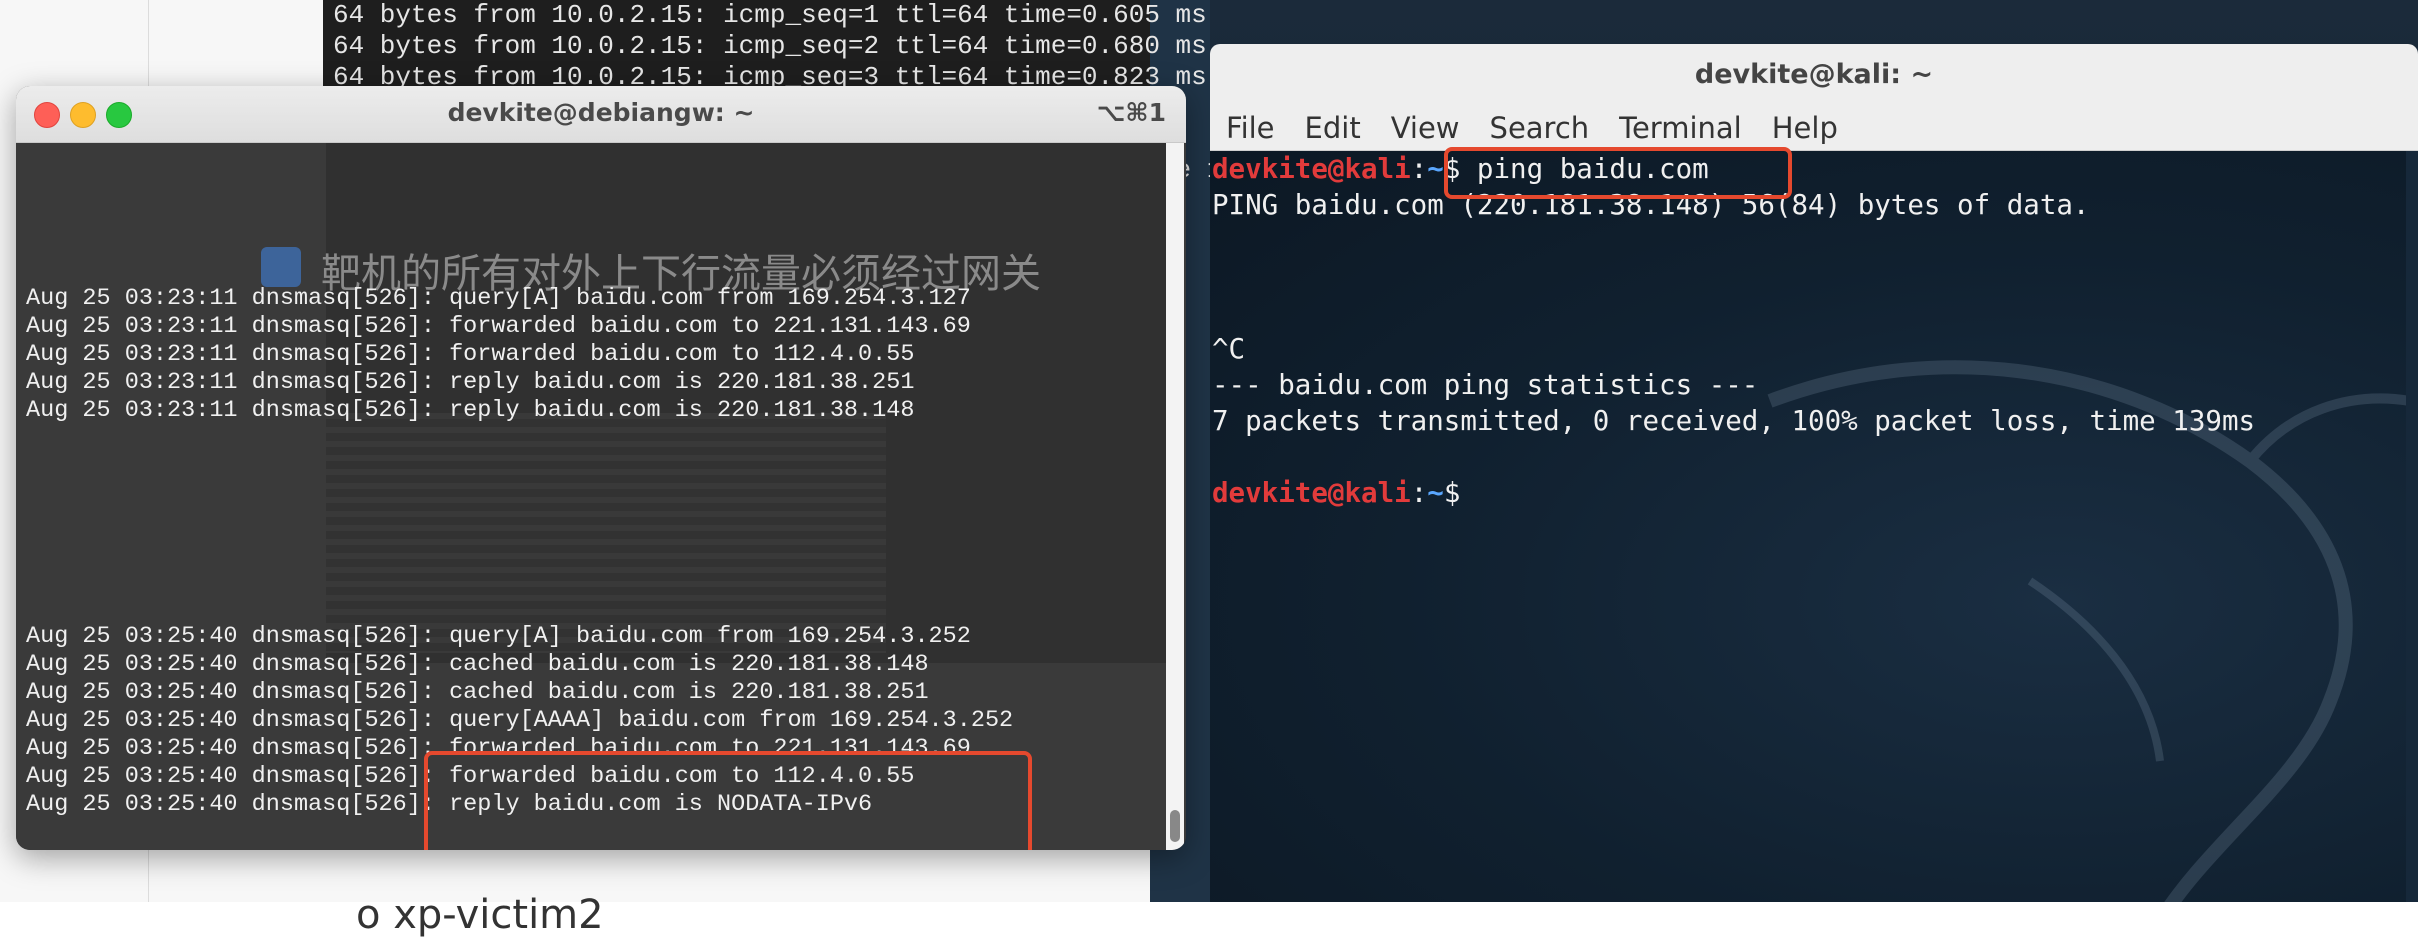 The image size is (2418, 938). I want to click on stats-header-line: --- baidu.com ping statistics ---, so click(1485, 385).